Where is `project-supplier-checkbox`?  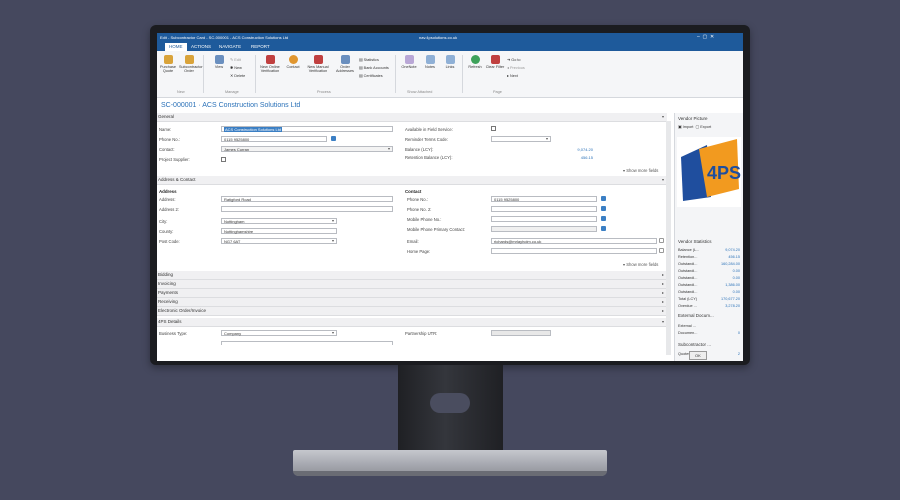
project-supplier-checkbox is located at coordinates (223, 159).